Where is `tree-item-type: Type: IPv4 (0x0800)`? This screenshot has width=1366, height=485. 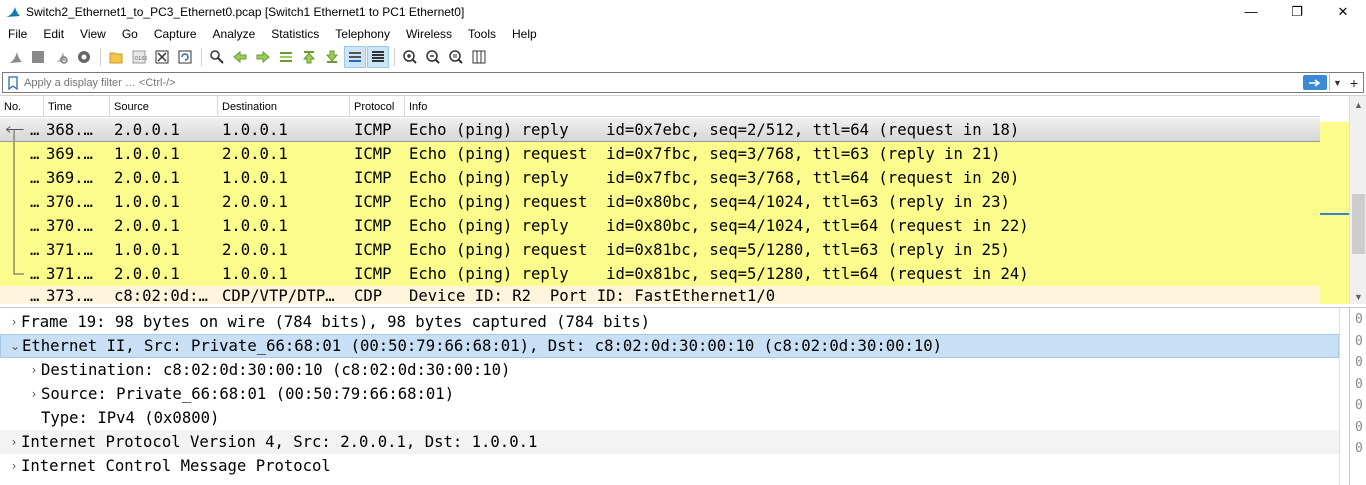
tree-item-type: Type: IPv4 (0x0800) is located at coordinates (669, 418).